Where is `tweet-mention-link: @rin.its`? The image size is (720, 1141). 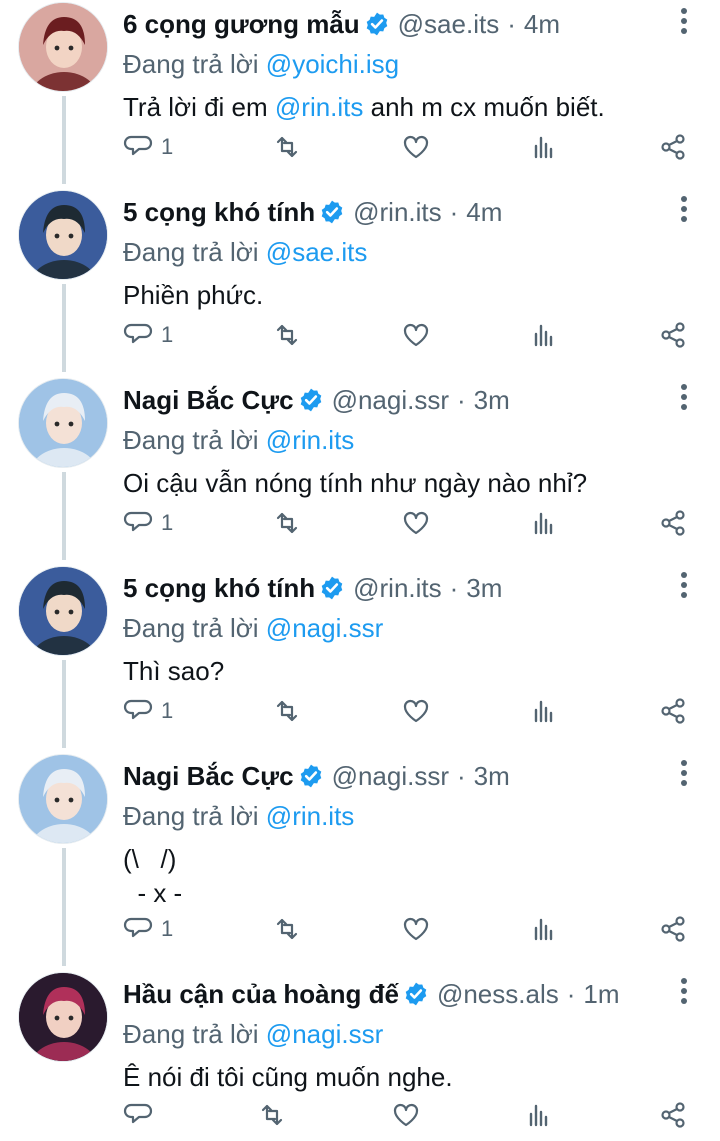 tweet-mention-link: @rin.its is located at coordinates (319, 107).